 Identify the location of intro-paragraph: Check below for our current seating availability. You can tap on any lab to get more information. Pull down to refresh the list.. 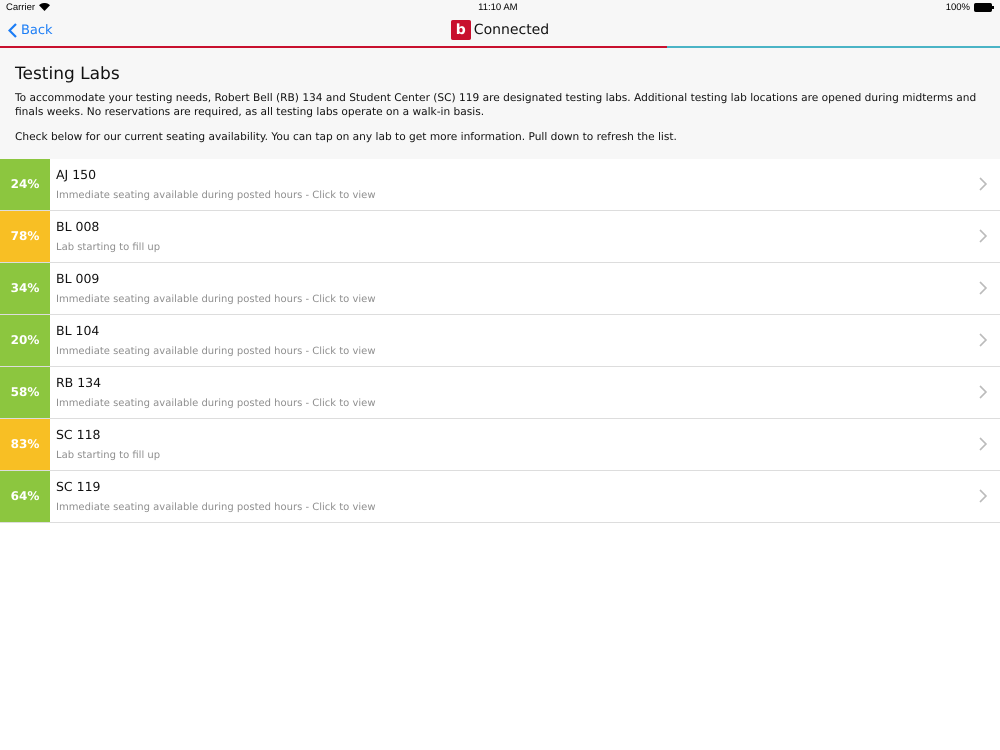
(346, 138).